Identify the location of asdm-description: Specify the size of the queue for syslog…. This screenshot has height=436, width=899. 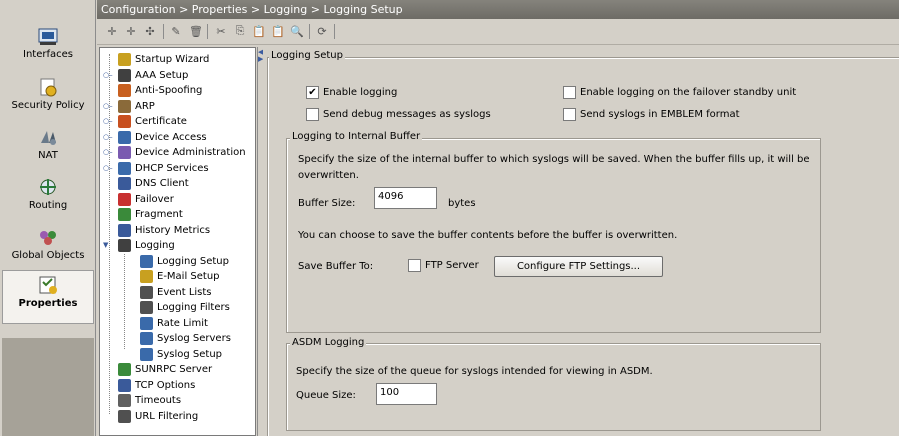
(474, 371).